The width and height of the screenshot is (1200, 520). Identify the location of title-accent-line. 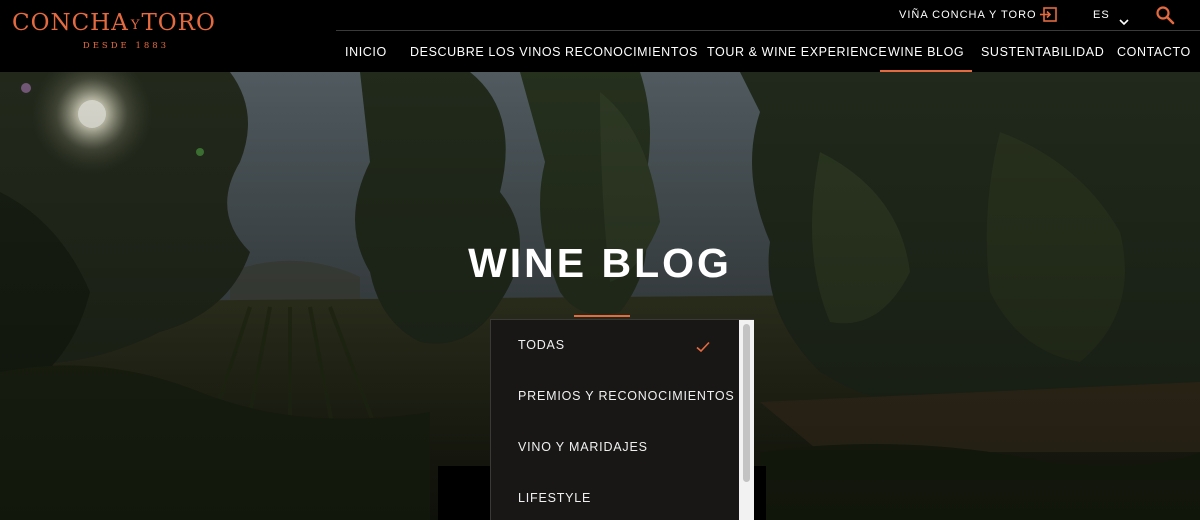
(602, 316).